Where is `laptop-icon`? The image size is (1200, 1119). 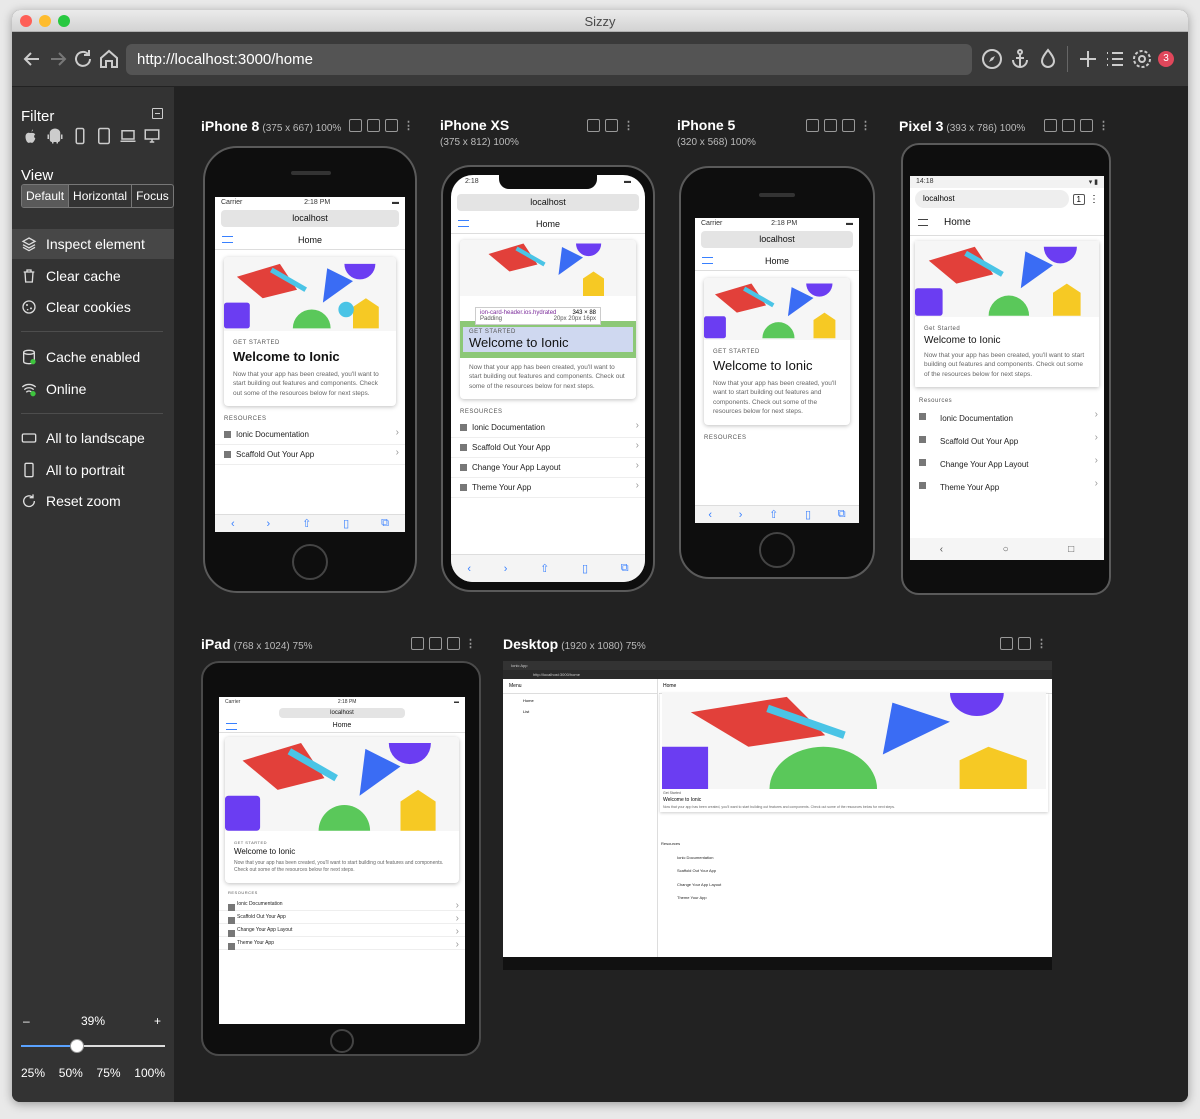 laptop-icon is located at coordinates (128, 136).